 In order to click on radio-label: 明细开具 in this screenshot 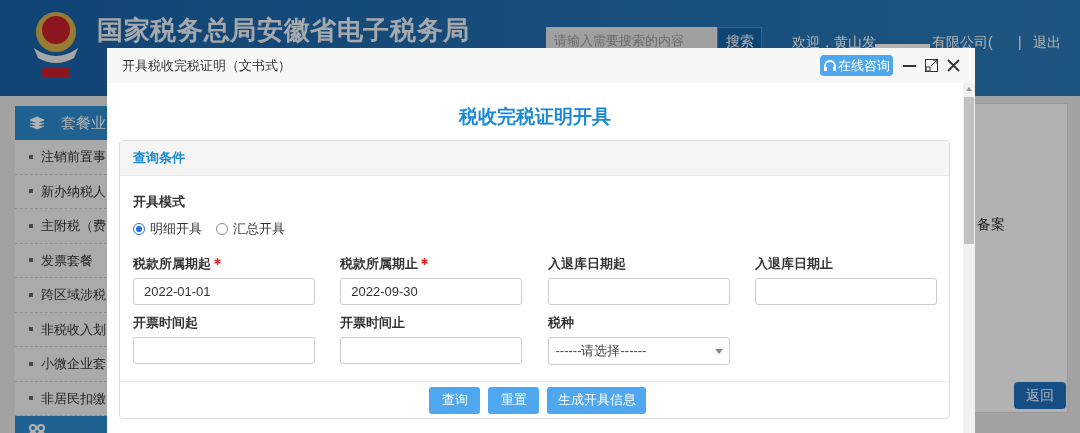, I will do `click(176, 229)`.